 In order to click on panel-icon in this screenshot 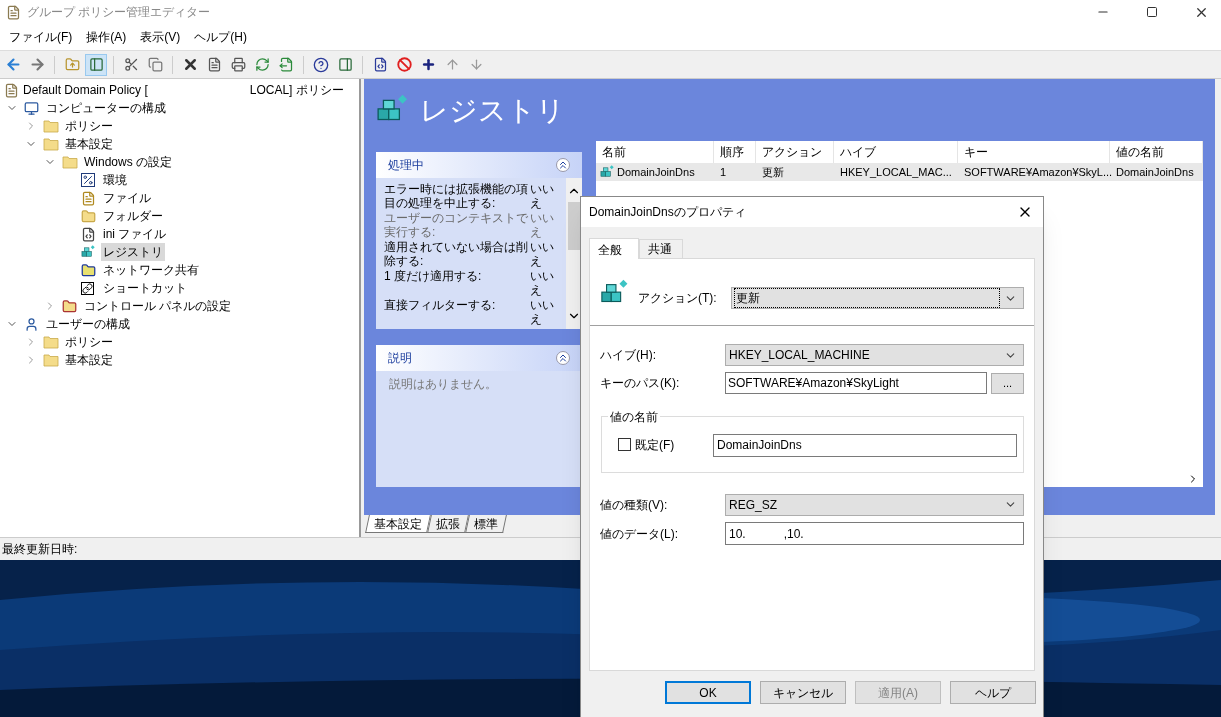, I will do `click(96, 64)`.